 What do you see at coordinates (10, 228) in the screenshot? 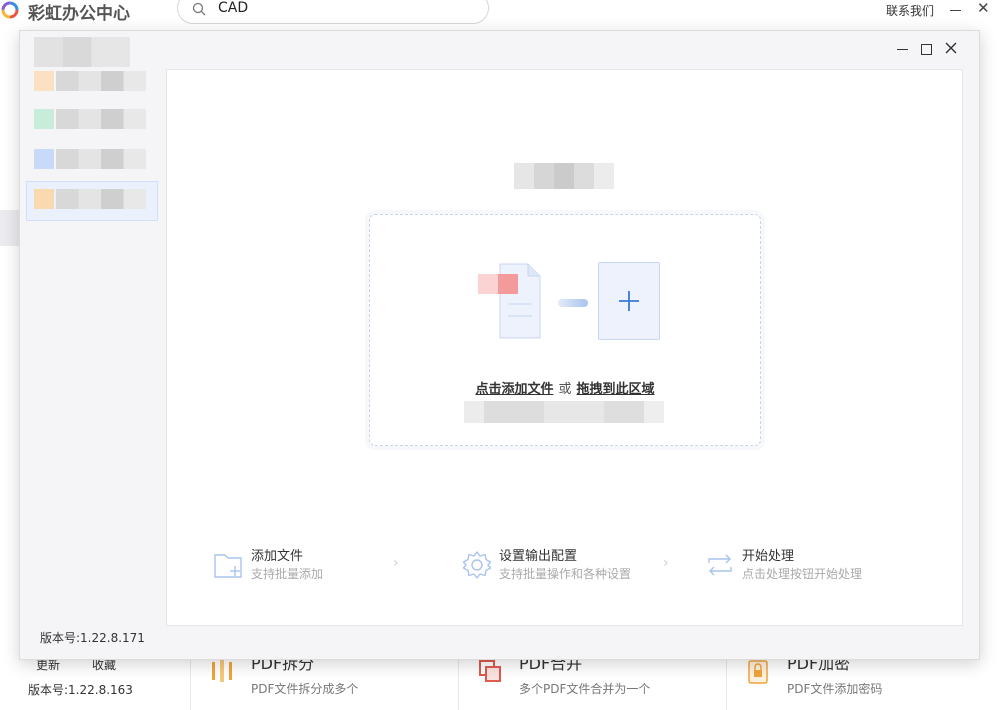
I see `blurred-sidebar-item` at bounding box center [10, 228].